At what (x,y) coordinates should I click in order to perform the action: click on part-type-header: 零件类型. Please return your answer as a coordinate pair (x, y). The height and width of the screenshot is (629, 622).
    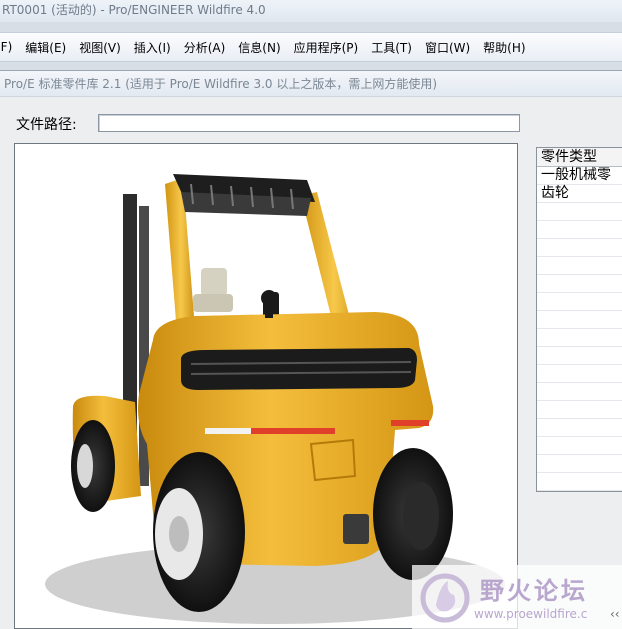
    Looking at the image, I should click on (579, 157).